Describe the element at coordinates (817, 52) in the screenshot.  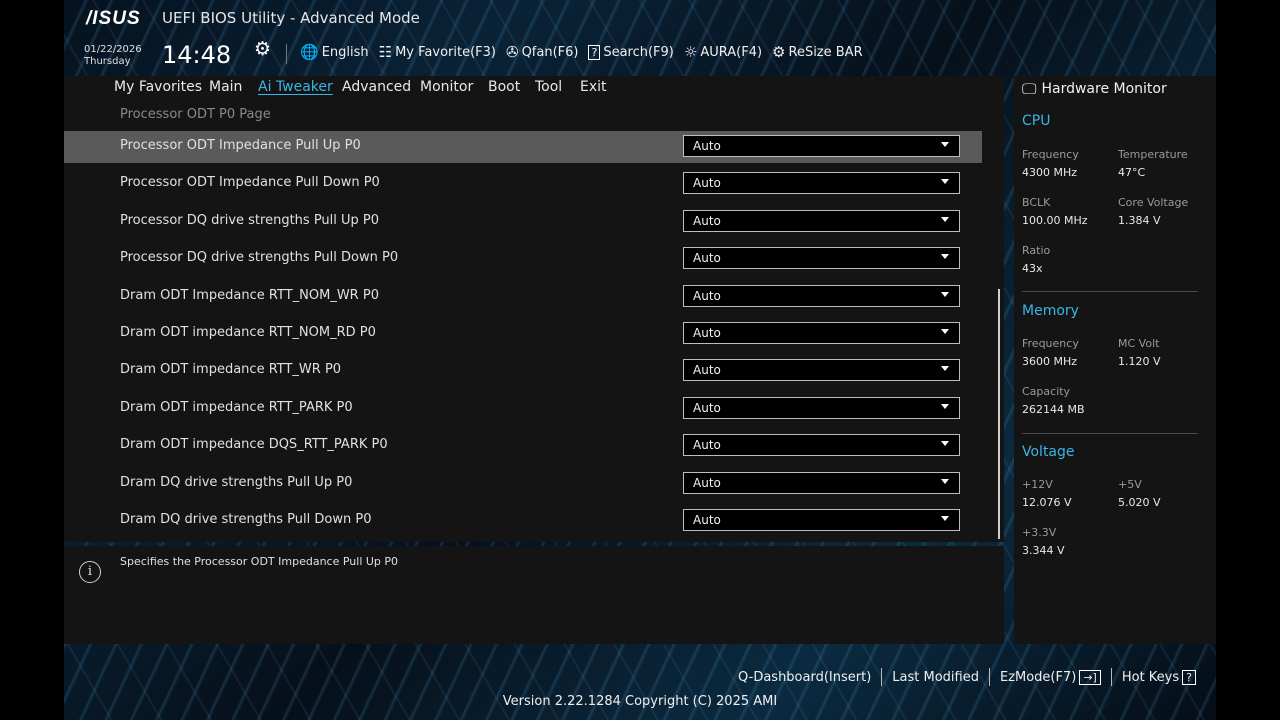
I see `resize-bar-button: ⚙ ReSize BAR` at that location.